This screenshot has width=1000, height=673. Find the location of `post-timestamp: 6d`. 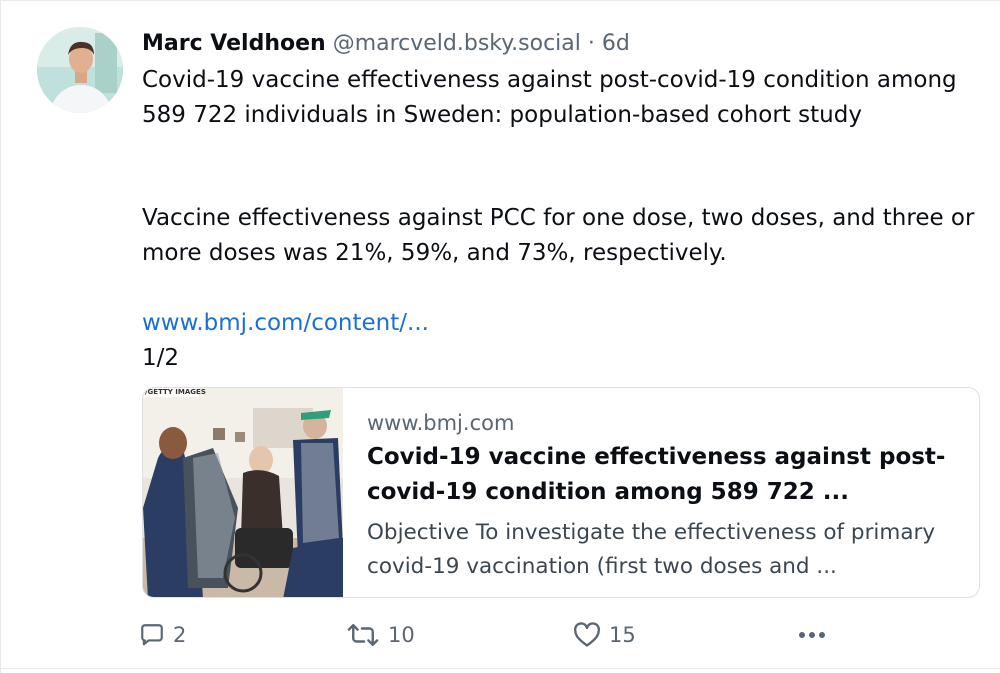

post-timestamp: 6d is located at coordinates (616, 43).